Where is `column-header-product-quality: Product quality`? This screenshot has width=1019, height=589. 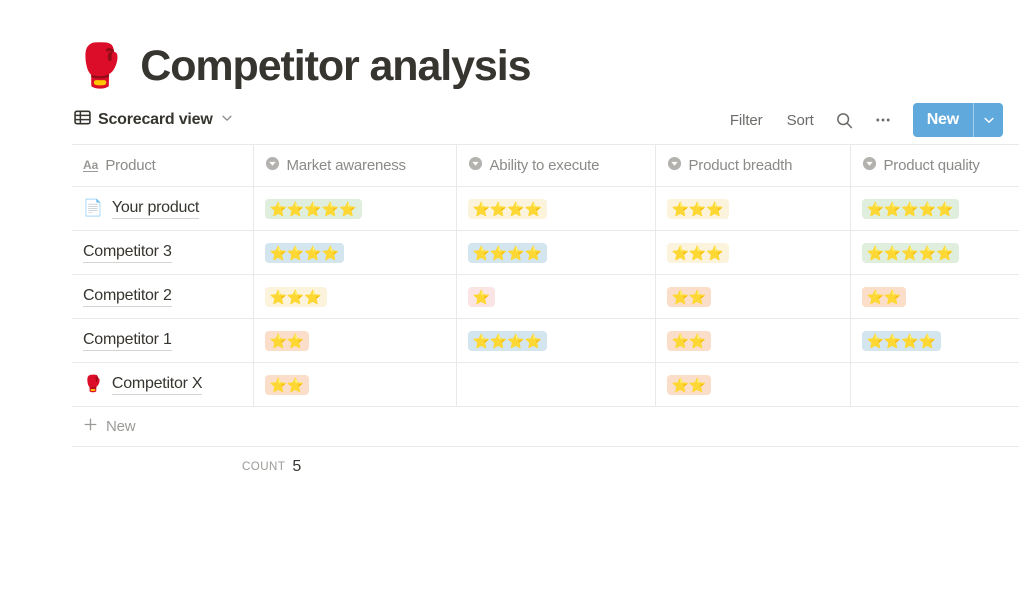
column-header-product-quality: Product quality is located at coordinates (934, 165).